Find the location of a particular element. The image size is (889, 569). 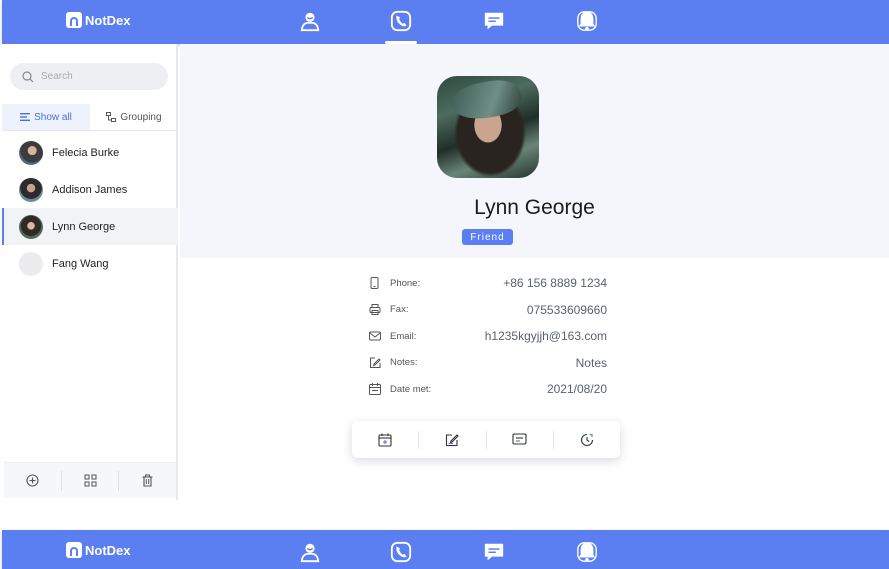

notes-value: Notes is located at coordinates (528, 363).